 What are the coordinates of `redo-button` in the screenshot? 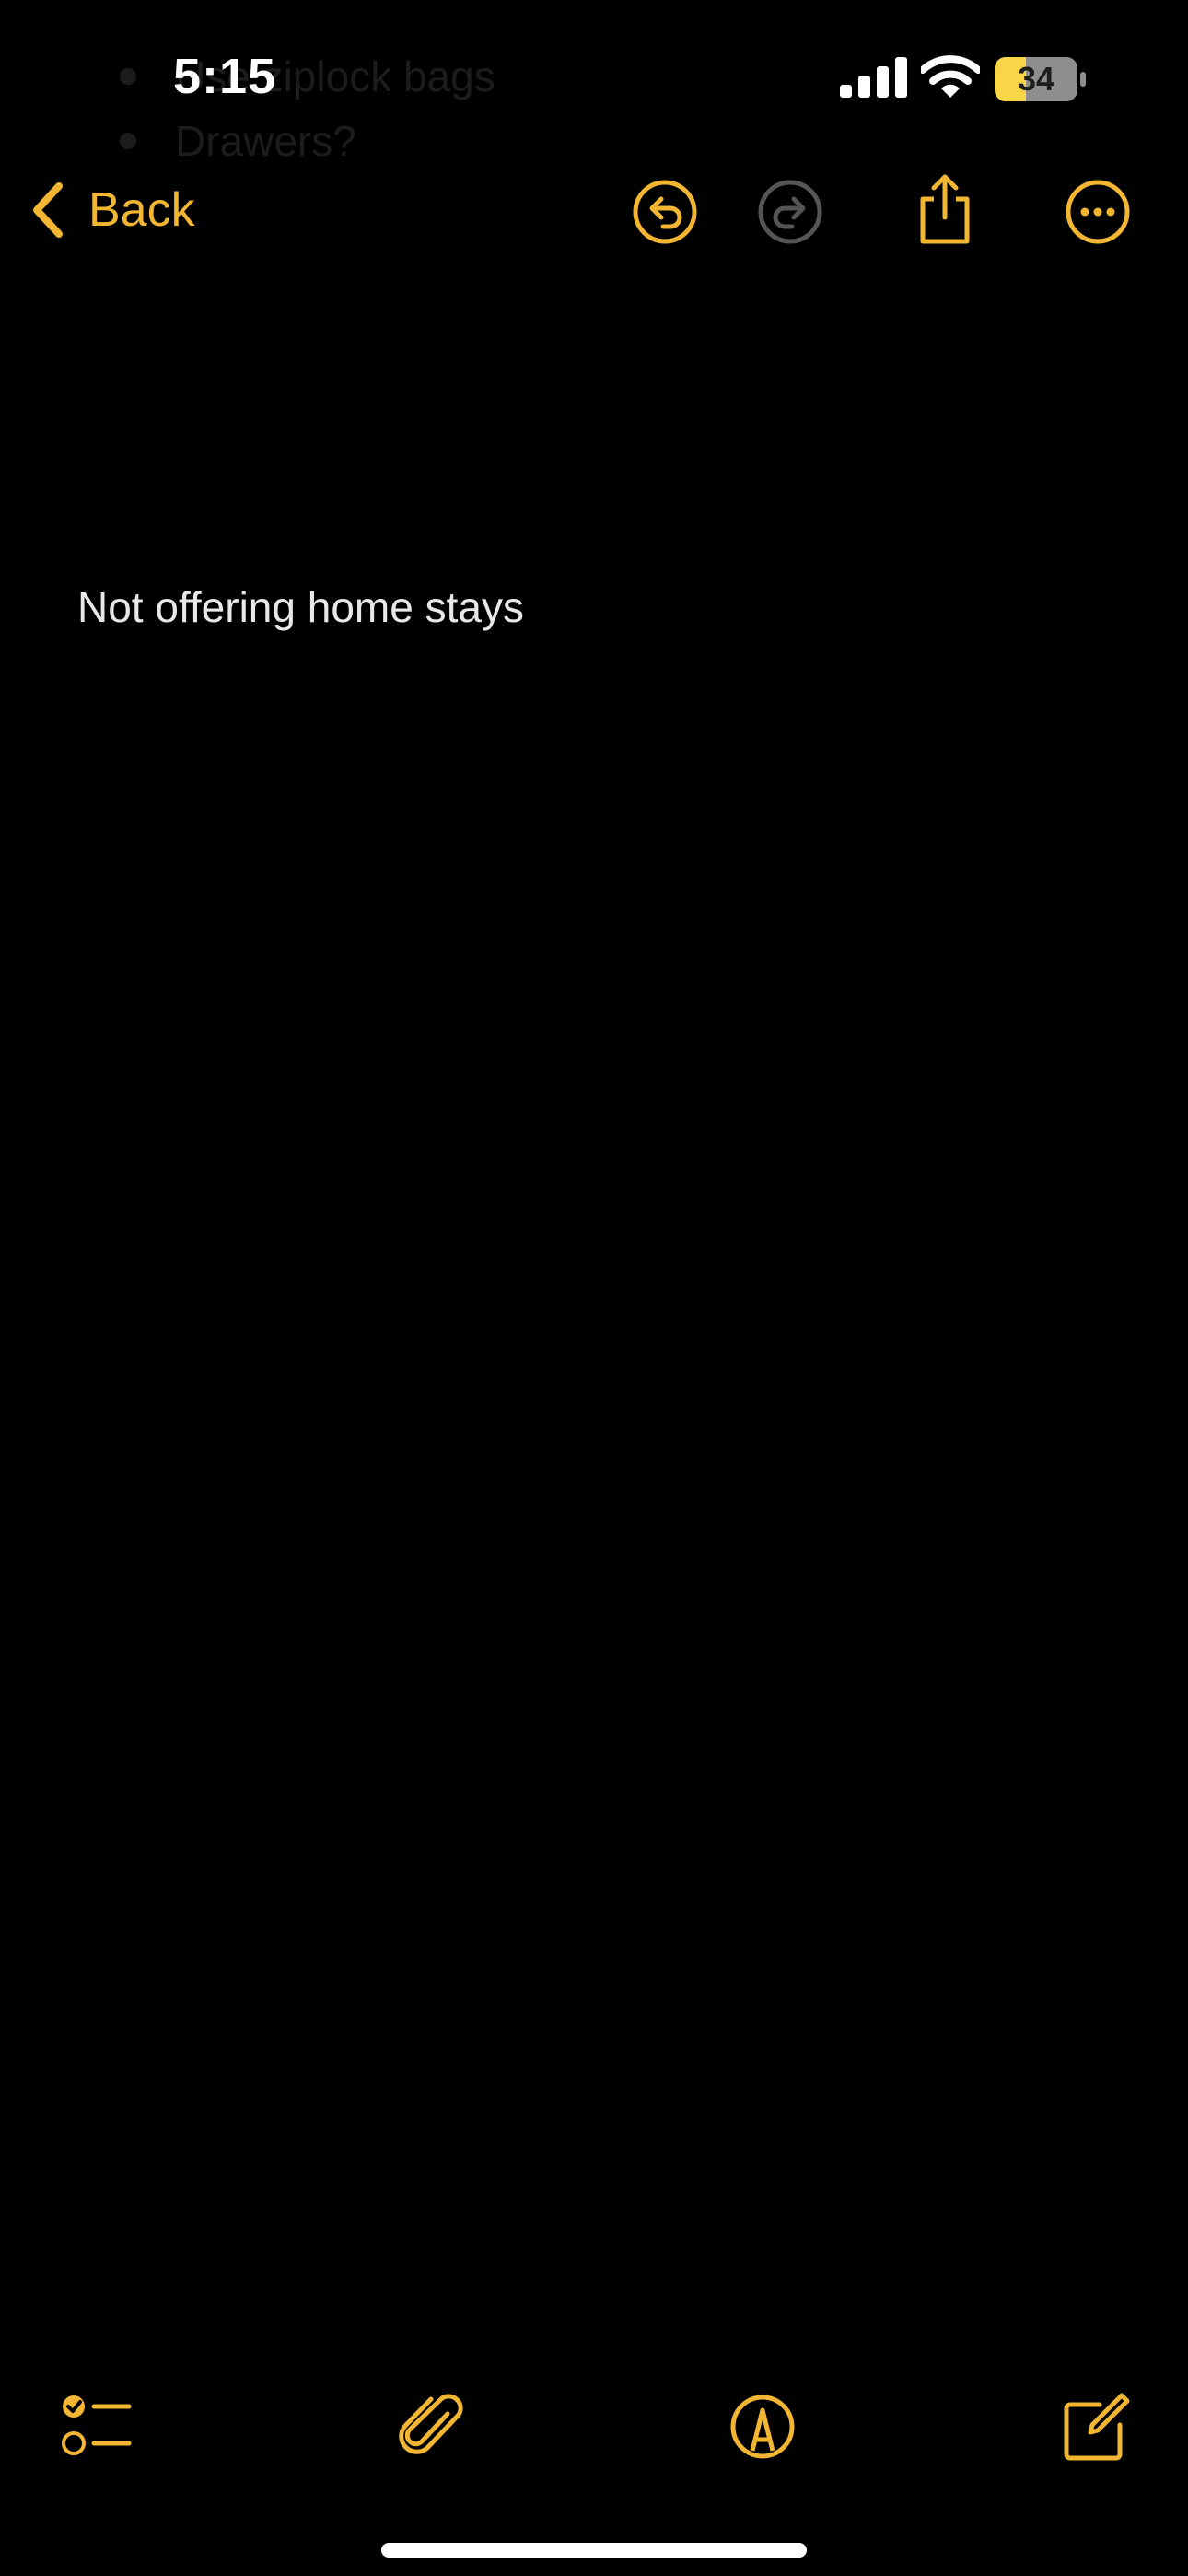 It's located at (790, 212).